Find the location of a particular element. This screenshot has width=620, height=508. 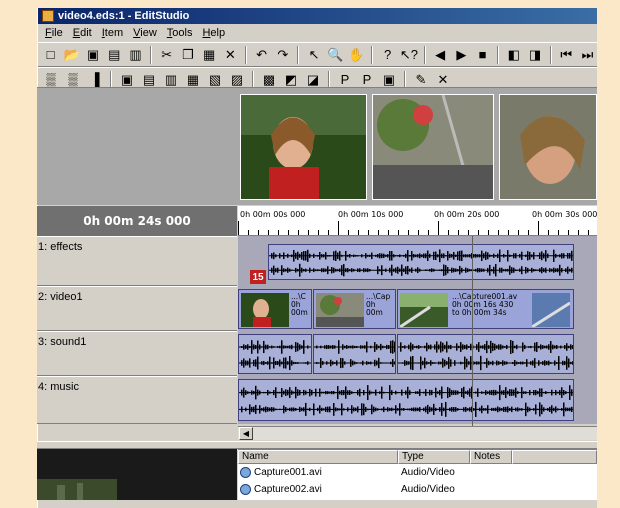

help-icon: ? is located at coordinates (387, 55).